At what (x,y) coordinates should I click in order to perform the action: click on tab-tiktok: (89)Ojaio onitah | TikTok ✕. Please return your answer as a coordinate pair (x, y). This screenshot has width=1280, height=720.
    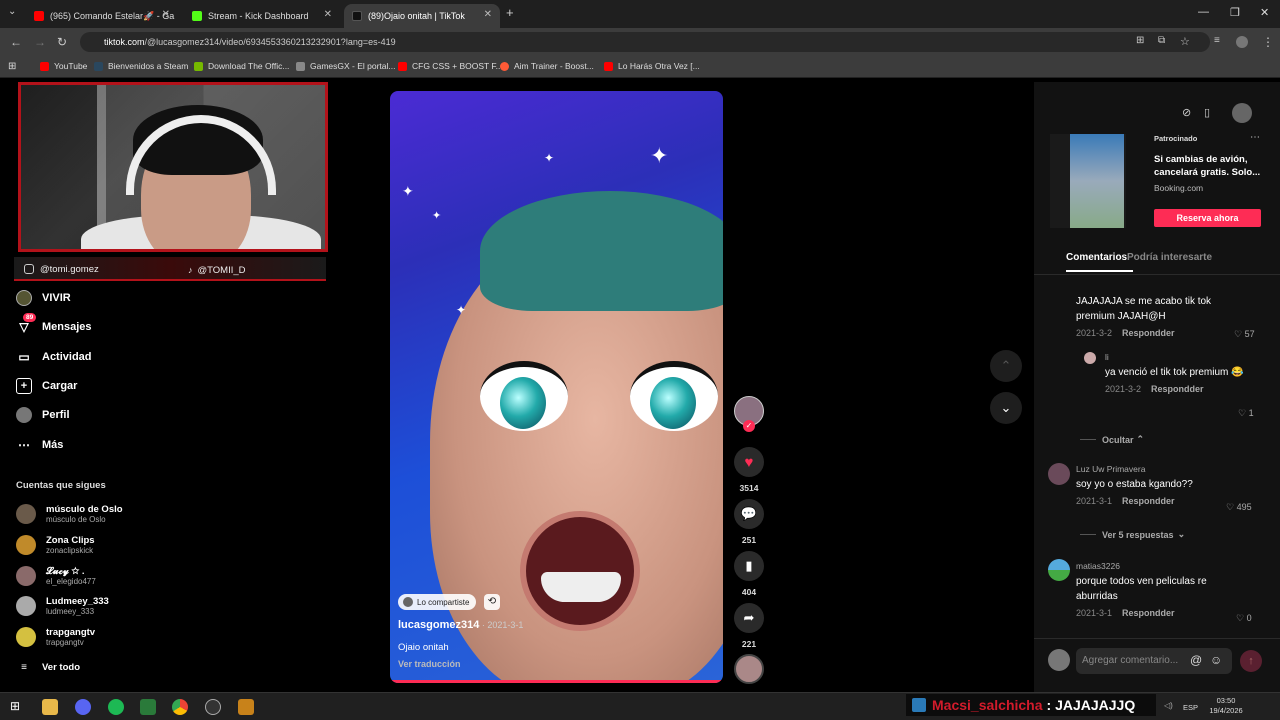
    Looking at the image, I should click on (422, 16).